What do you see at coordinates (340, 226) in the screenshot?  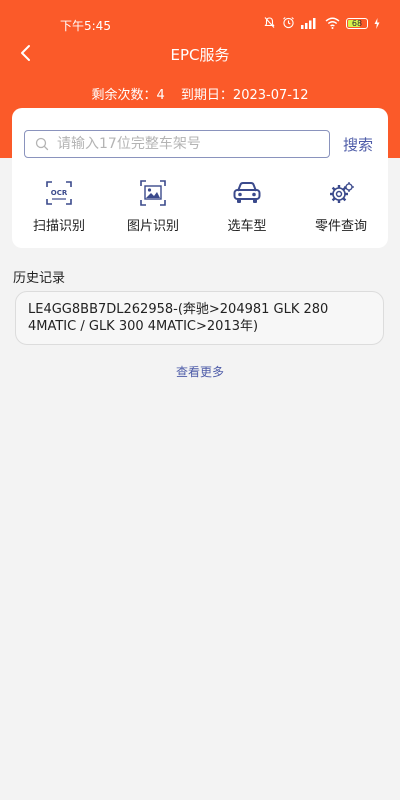 I see `tool-label: 零件查询` at bounding box center [340, 226].